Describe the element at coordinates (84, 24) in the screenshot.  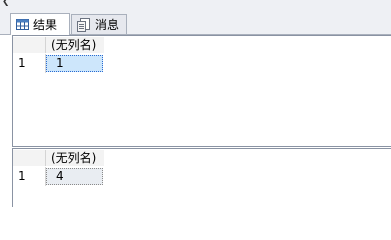
I see `message-icon` at that location.